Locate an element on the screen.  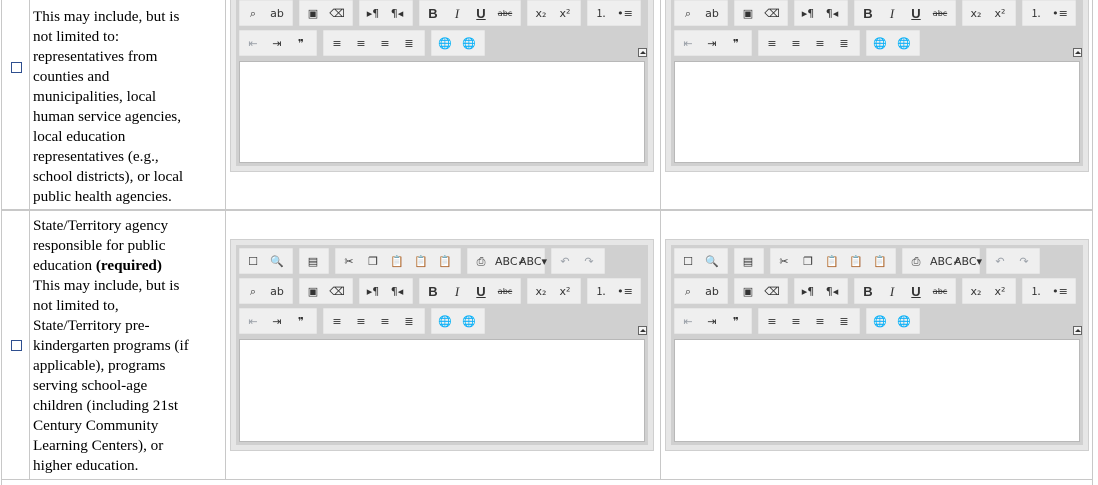
paste-word-icon: 📋 is located at coordinates (445, 262).